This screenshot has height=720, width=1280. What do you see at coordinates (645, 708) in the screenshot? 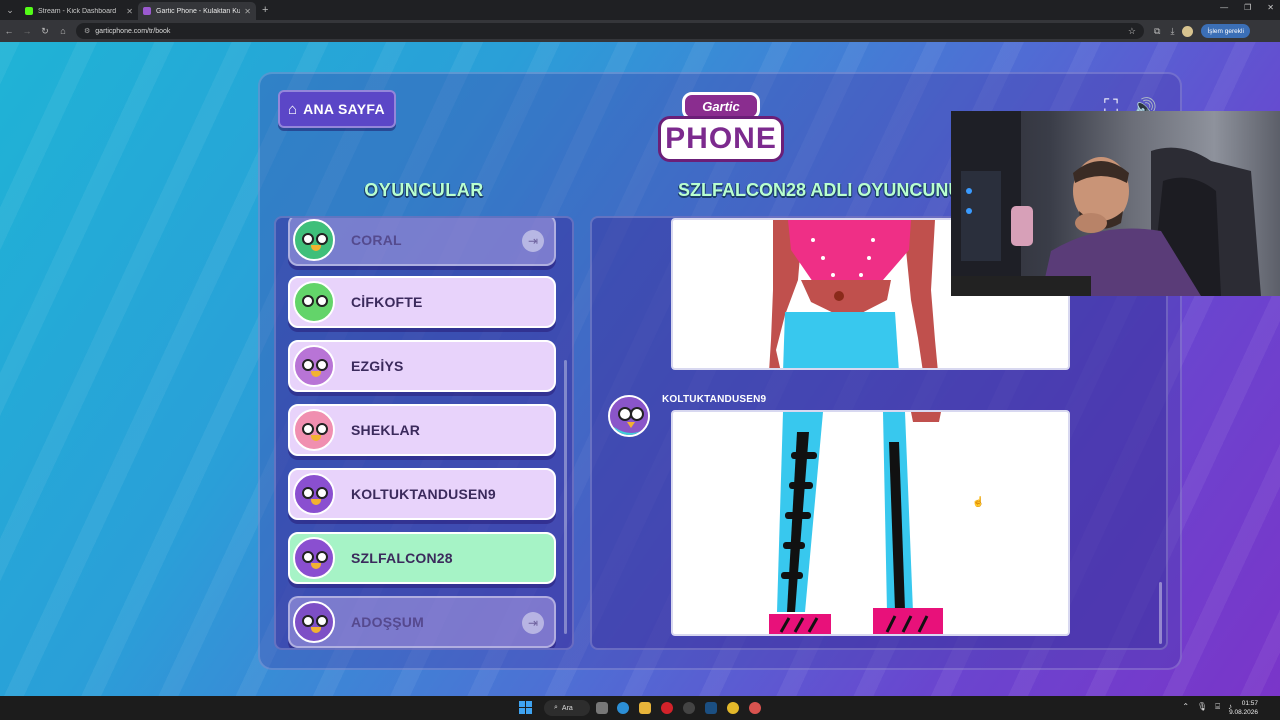
I see `file-explorer-icon` at bounding box center [645, 708].